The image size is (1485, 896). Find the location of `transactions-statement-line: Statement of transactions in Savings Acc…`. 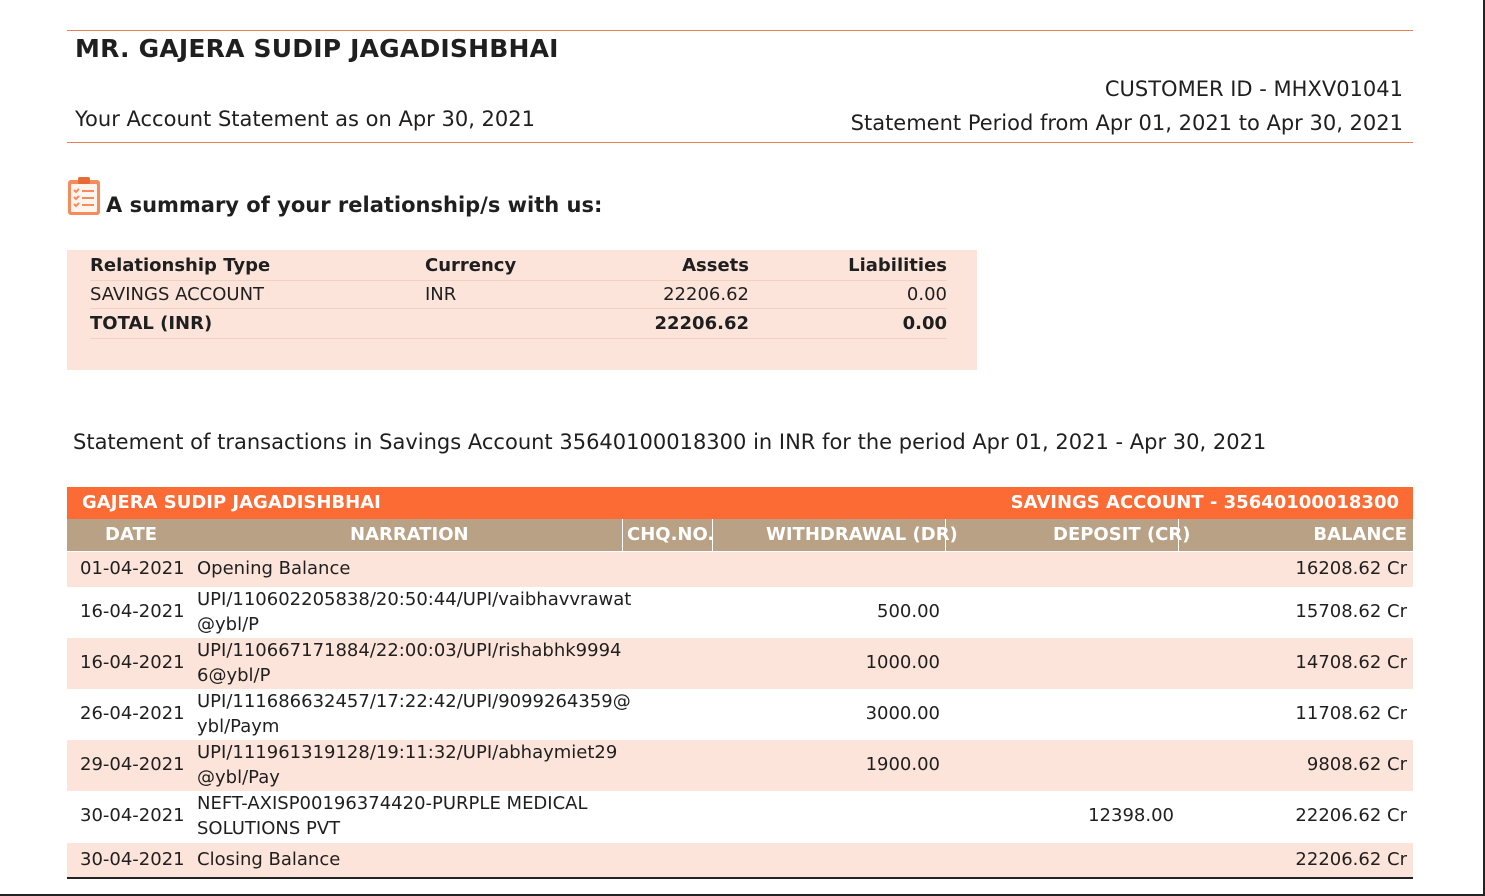

transactions-statement-line: Statement of transactions in Savings Acc… is located at coordinates (670, 442).